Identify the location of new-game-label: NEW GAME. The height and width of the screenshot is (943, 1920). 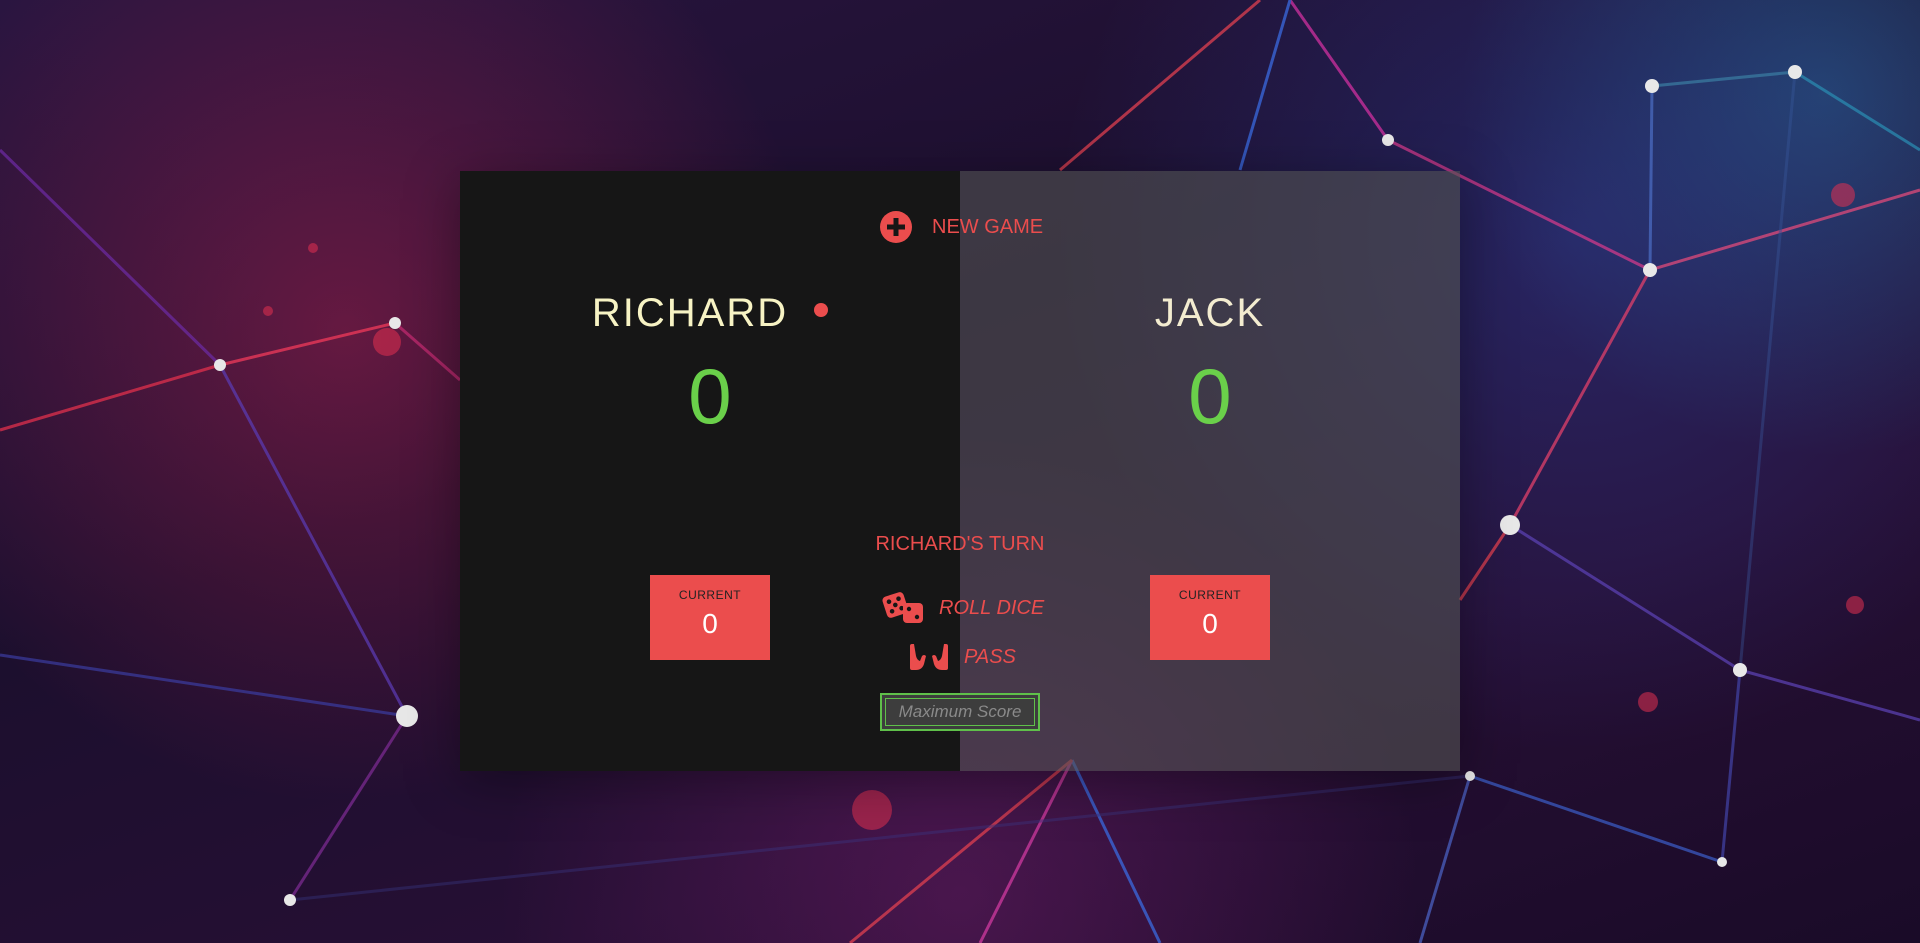
(988, 226).